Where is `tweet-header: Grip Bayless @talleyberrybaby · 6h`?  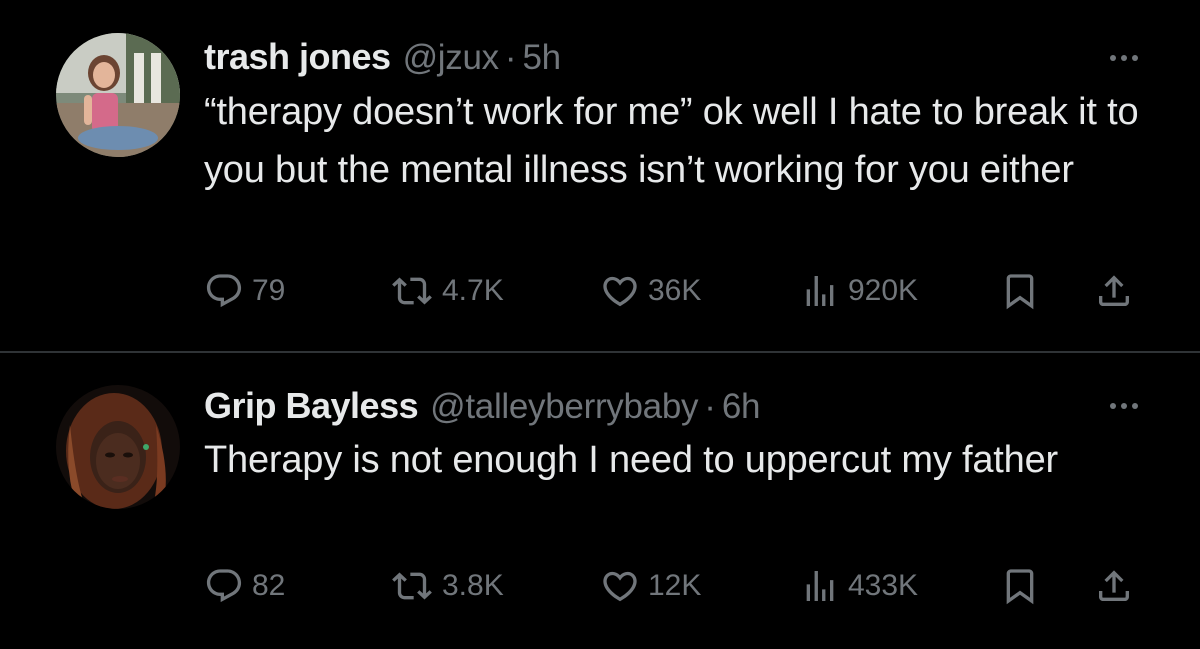 tweet-header: Grip Bayless @talleyberrybaby · 6h is located at coordinates (482, 406).